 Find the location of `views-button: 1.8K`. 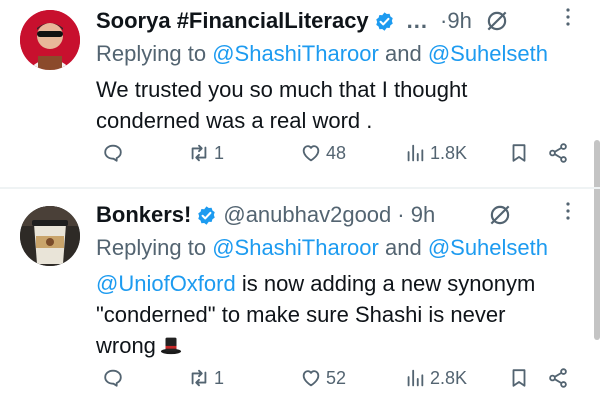

views-button: 1.8K is located at coordinates (435, 153).